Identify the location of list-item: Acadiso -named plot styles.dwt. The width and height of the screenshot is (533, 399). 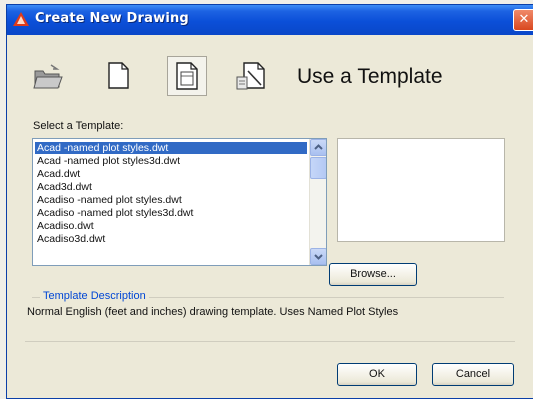
(109, 200).